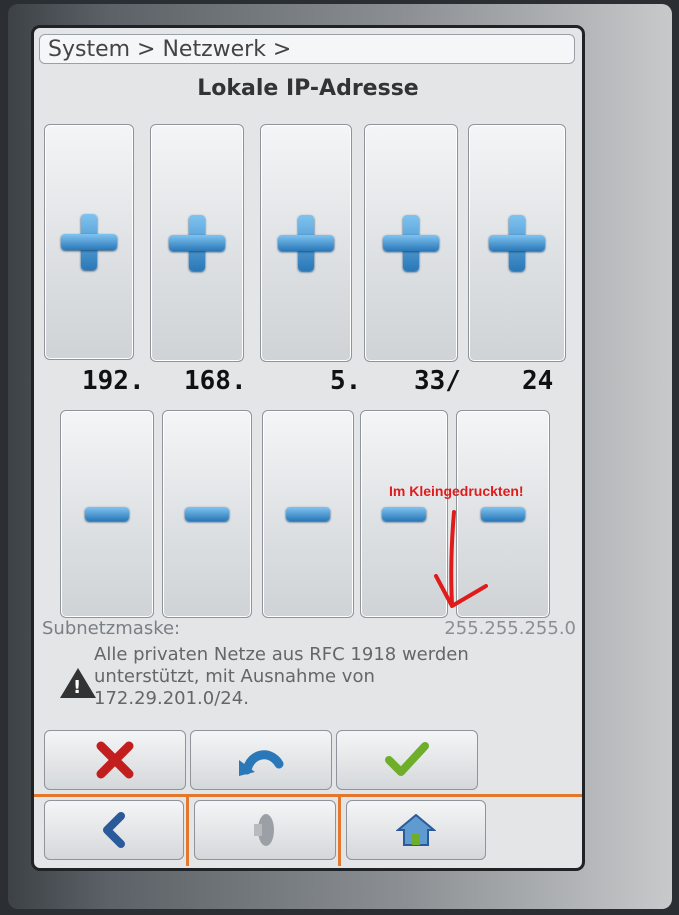 The image size is (679, 915). I want to click on chevron-left-icon, so click(114, 830).